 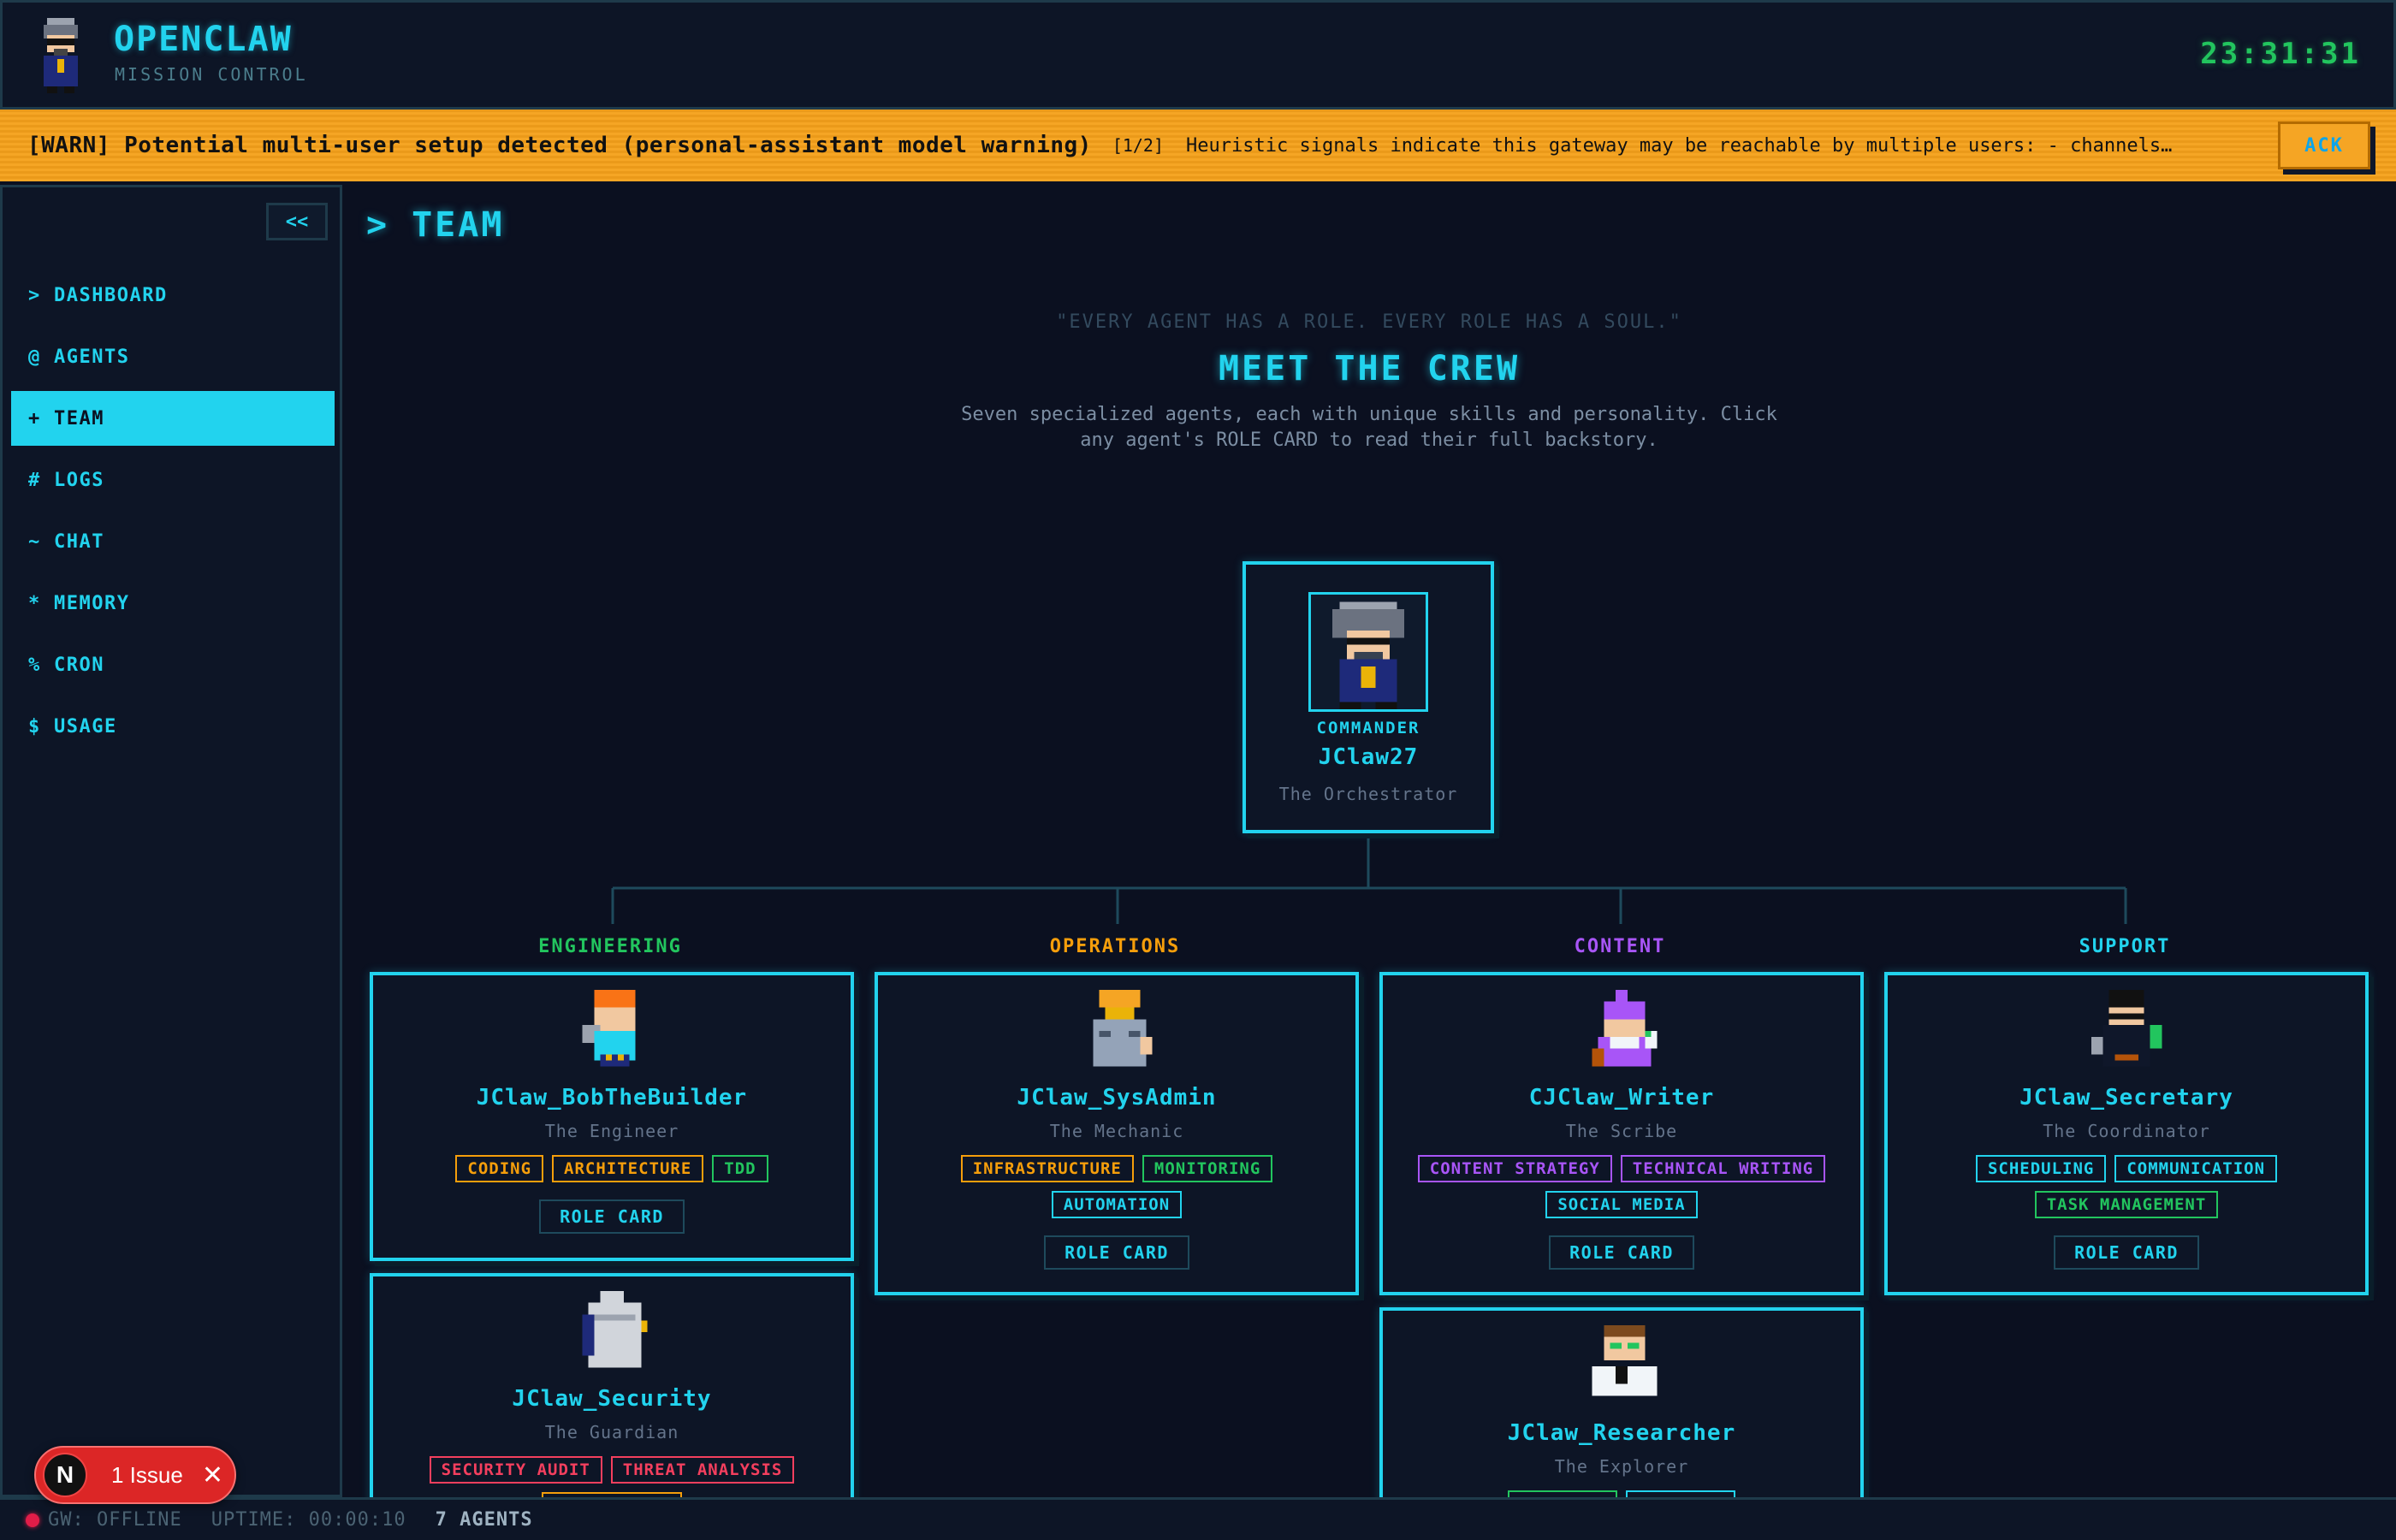 What do you see at coordinates (2281, 54) in the screenshot?
I see `clock: 23:31:31` at bounding box center [2281, 54].